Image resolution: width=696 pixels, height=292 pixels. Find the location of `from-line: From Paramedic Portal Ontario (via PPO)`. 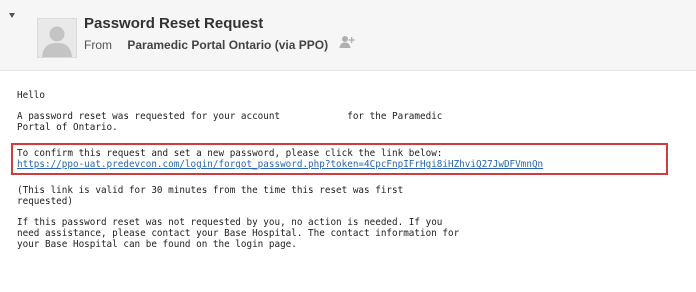

from-line: From Paramedic Portal Ontario (via PPO) is located at coordinates (220, 44).